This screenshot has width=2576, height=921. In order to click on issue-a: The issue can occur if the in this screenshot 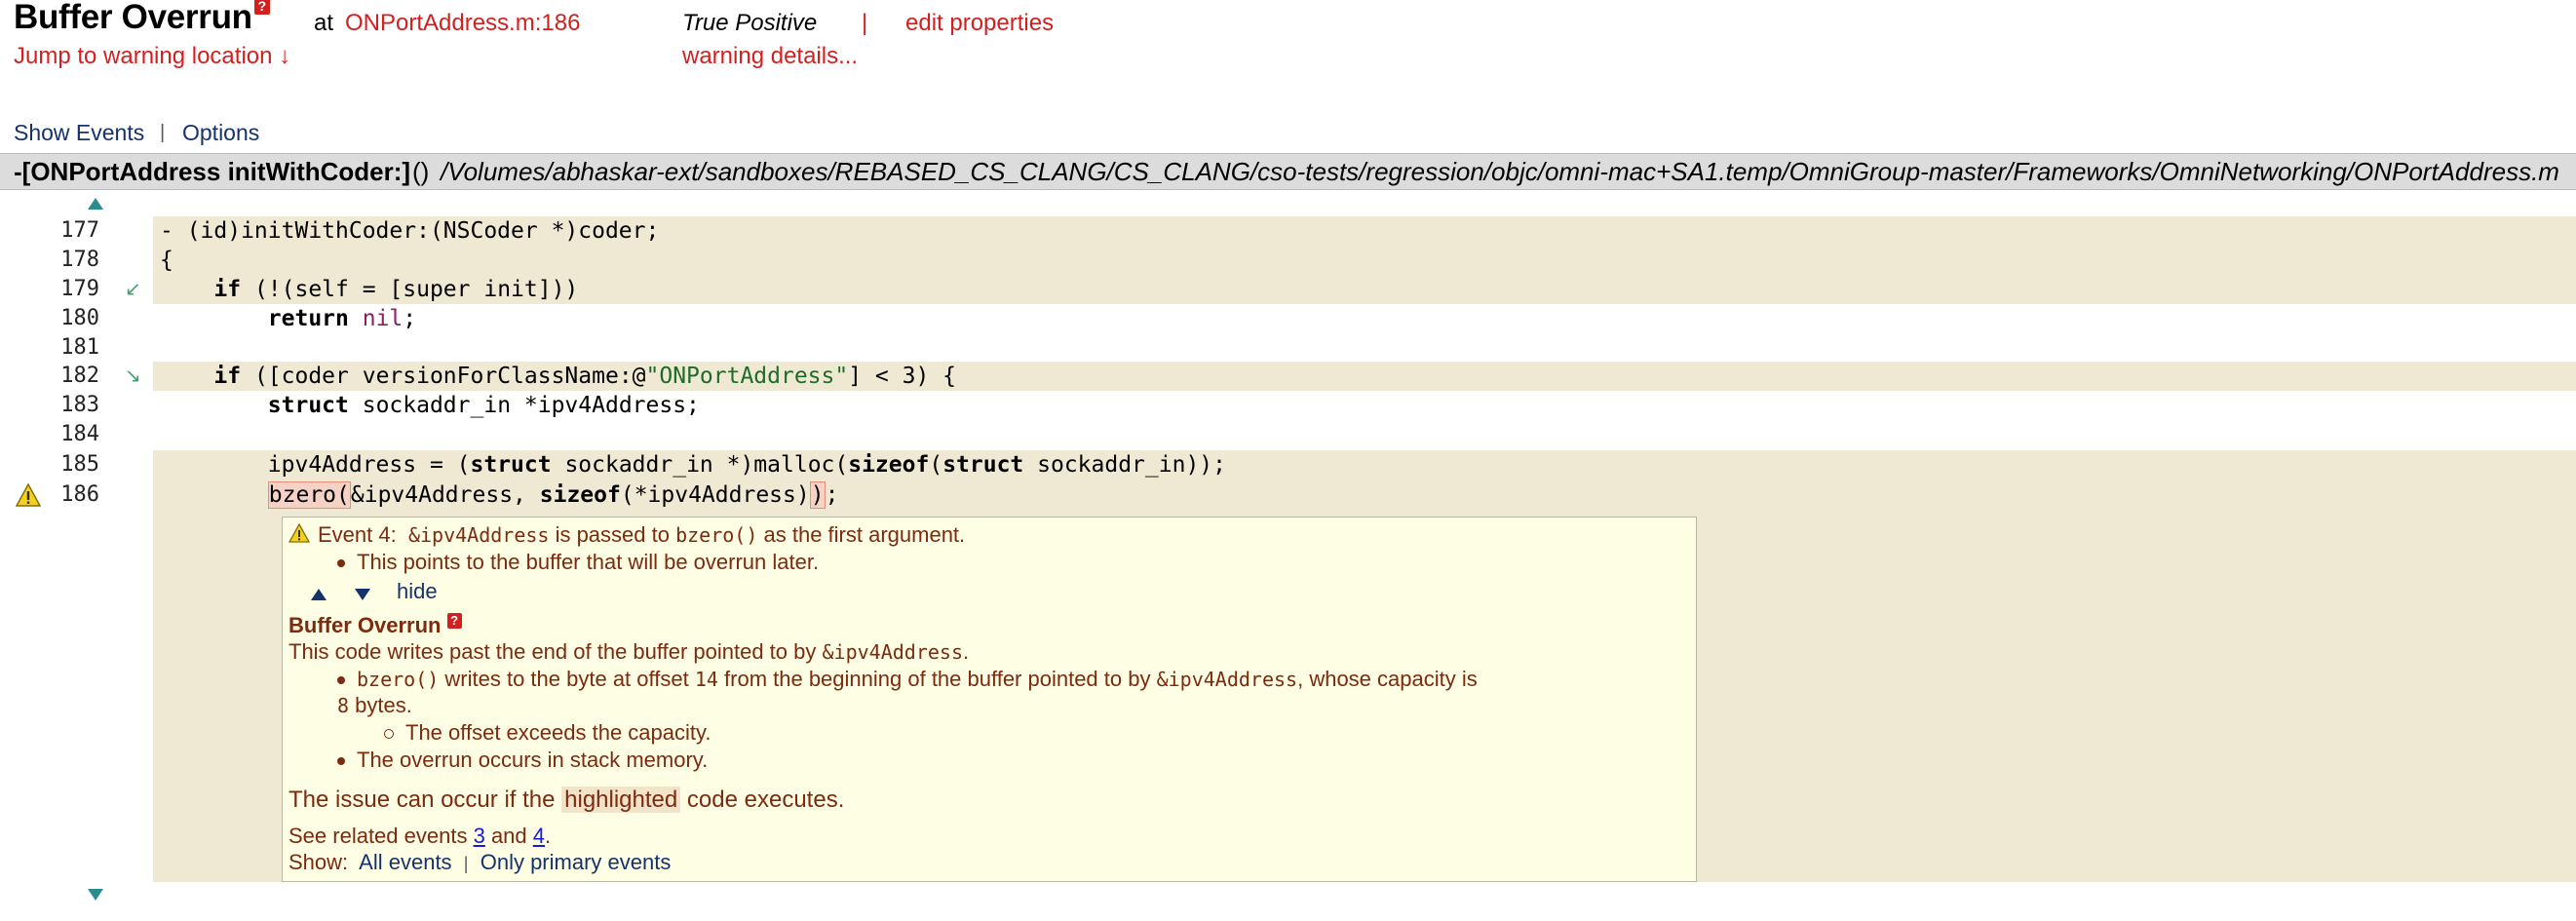, I will do `click(425, 800)`.